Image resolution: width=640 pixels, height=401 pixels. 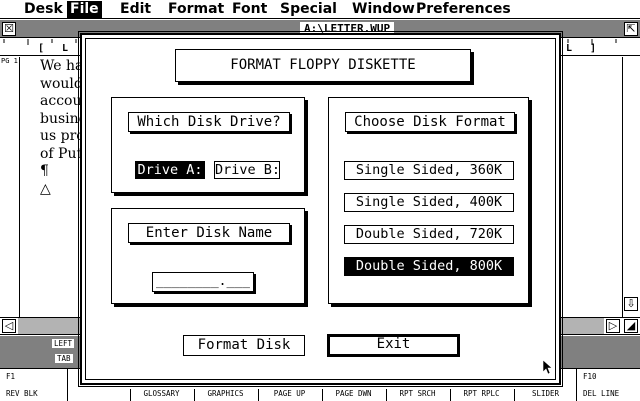 I want to click on page-down-key: PAGE DWN, so click(x=353, y=395).